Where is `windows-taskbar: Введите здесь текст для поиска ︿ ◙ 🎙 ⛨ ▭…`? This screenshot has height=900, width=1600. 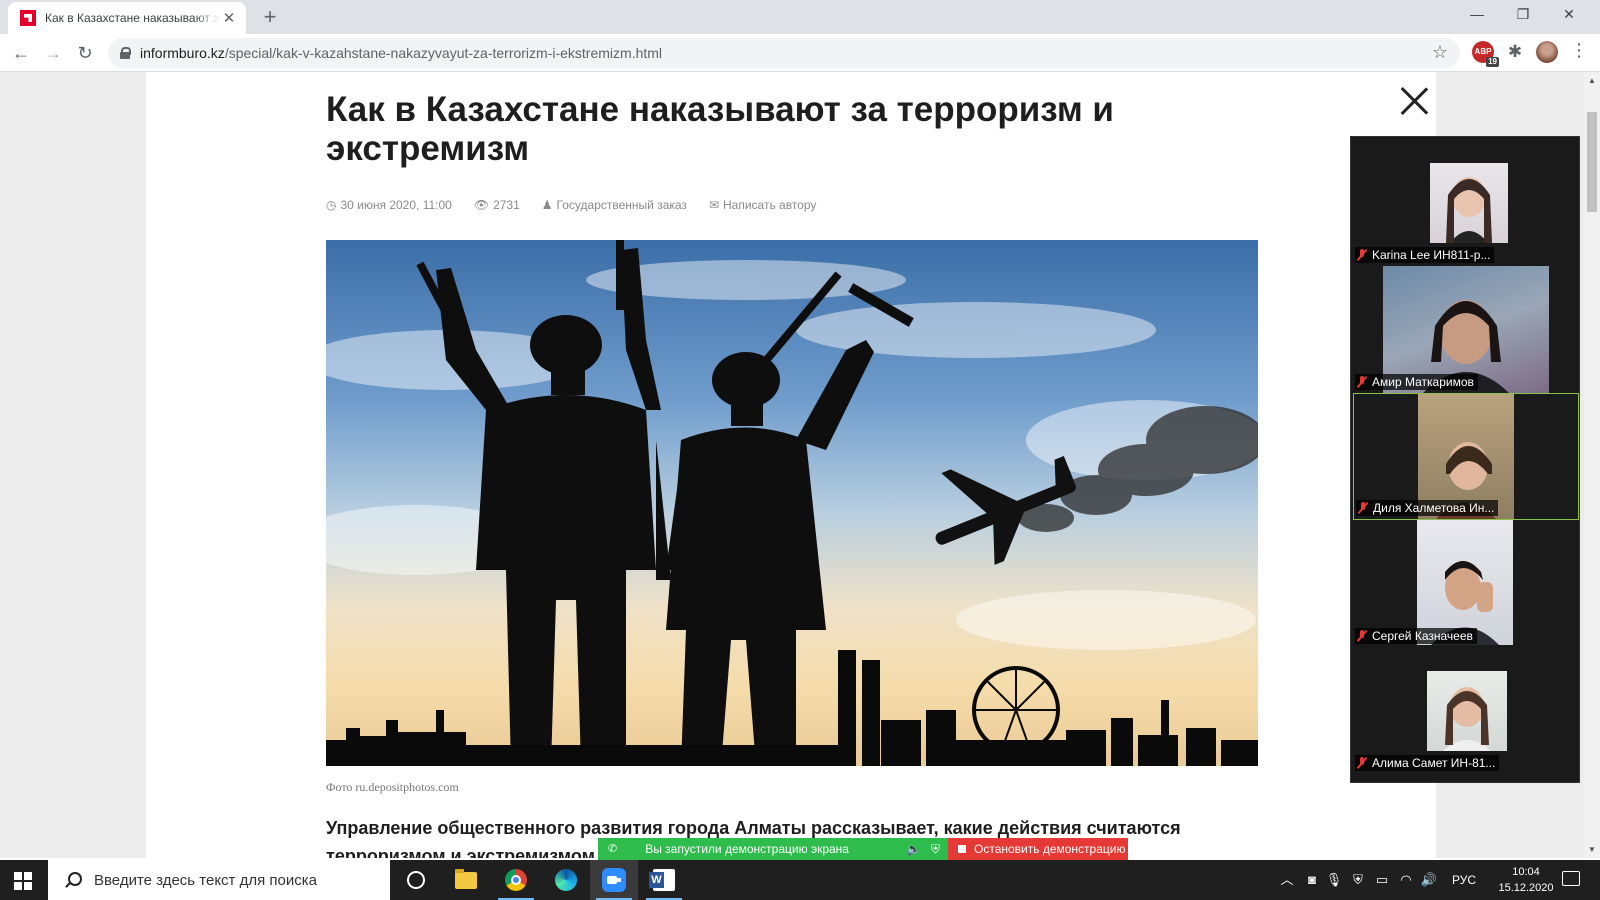
windows-taskbar: Введите здесь текст для поиска ︿ ◙ 🎙 ⛨ ▭… is located at coordinates (800, 880).